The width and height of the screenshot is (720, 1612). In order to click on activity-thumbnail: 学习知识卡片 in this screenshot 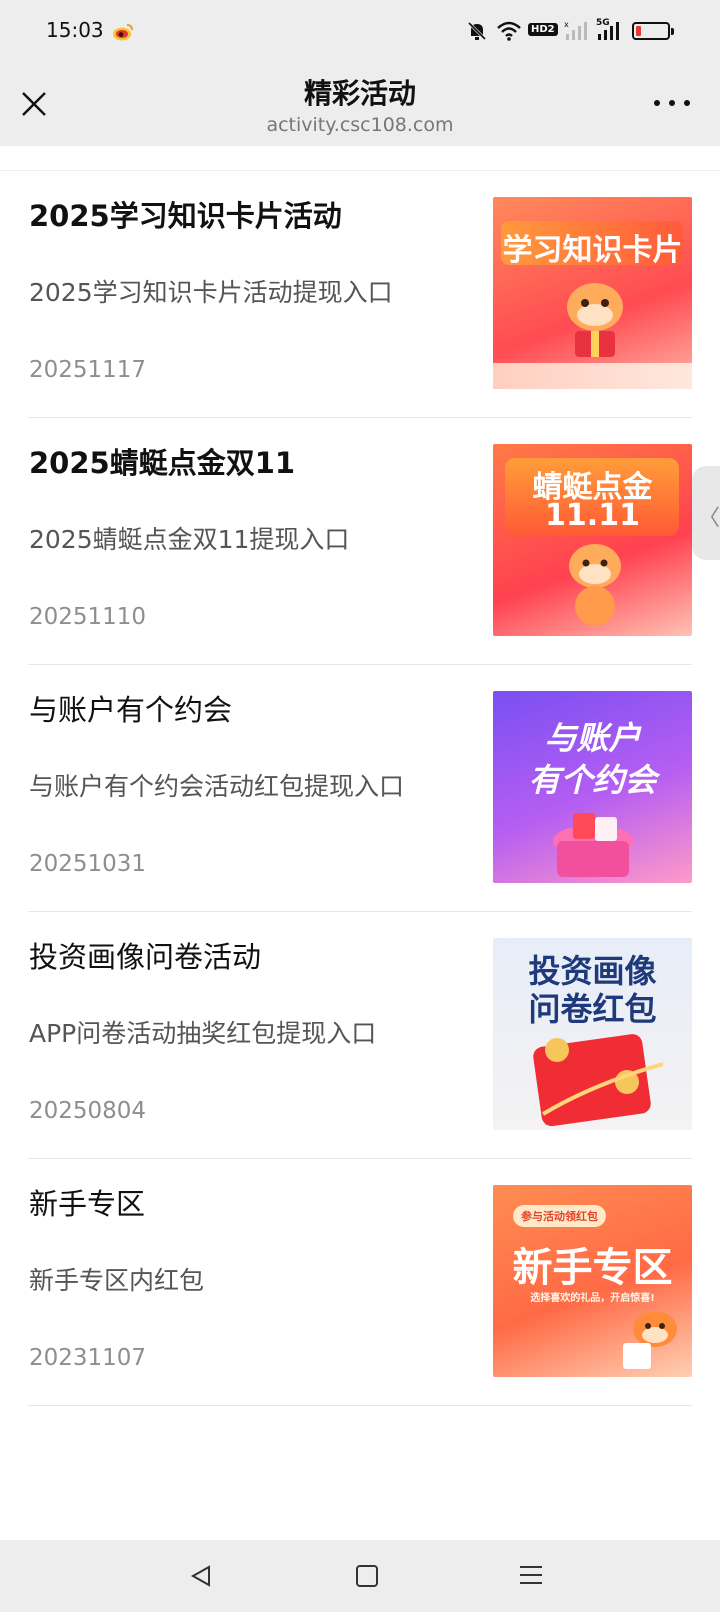, I will do `click(592, 293)`.